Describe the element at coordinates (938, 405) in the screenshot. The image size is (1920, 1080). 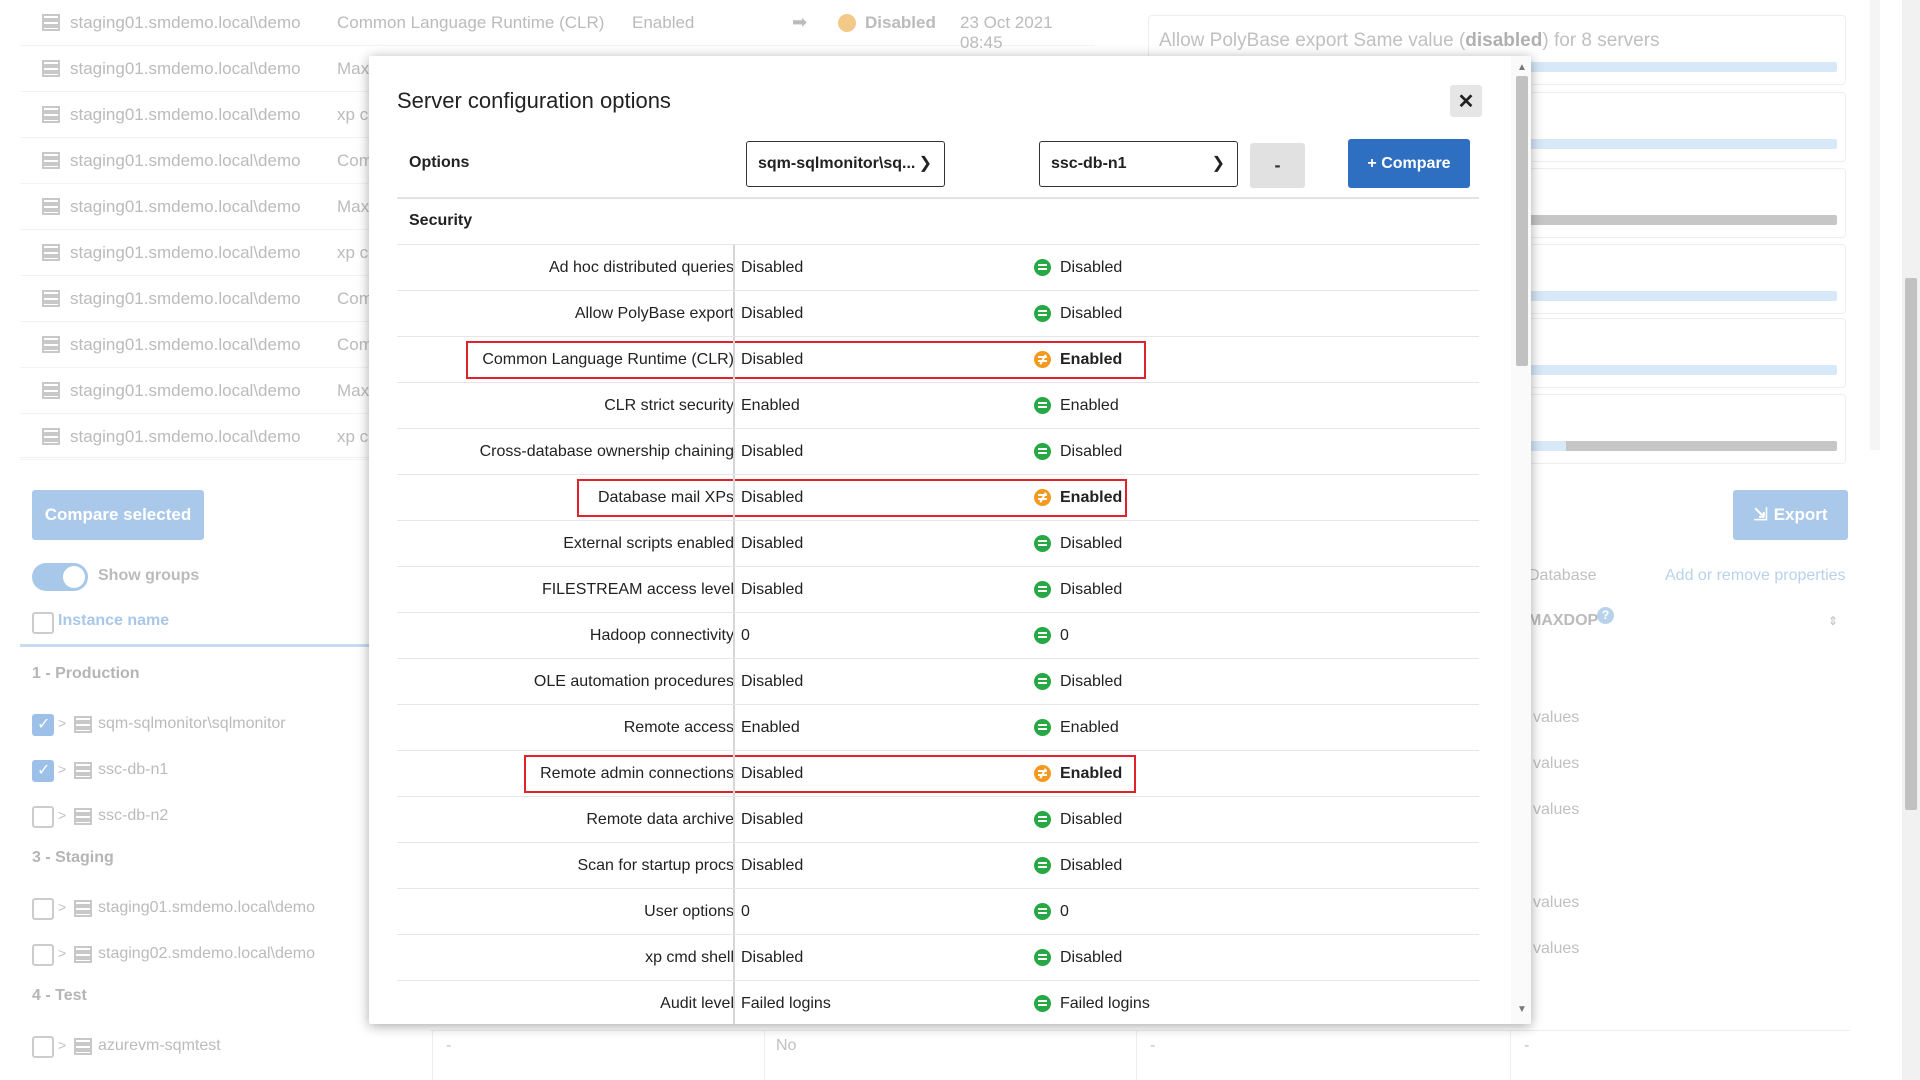
I see `option-row: CLR strict security Enabled Enabled` at that location.